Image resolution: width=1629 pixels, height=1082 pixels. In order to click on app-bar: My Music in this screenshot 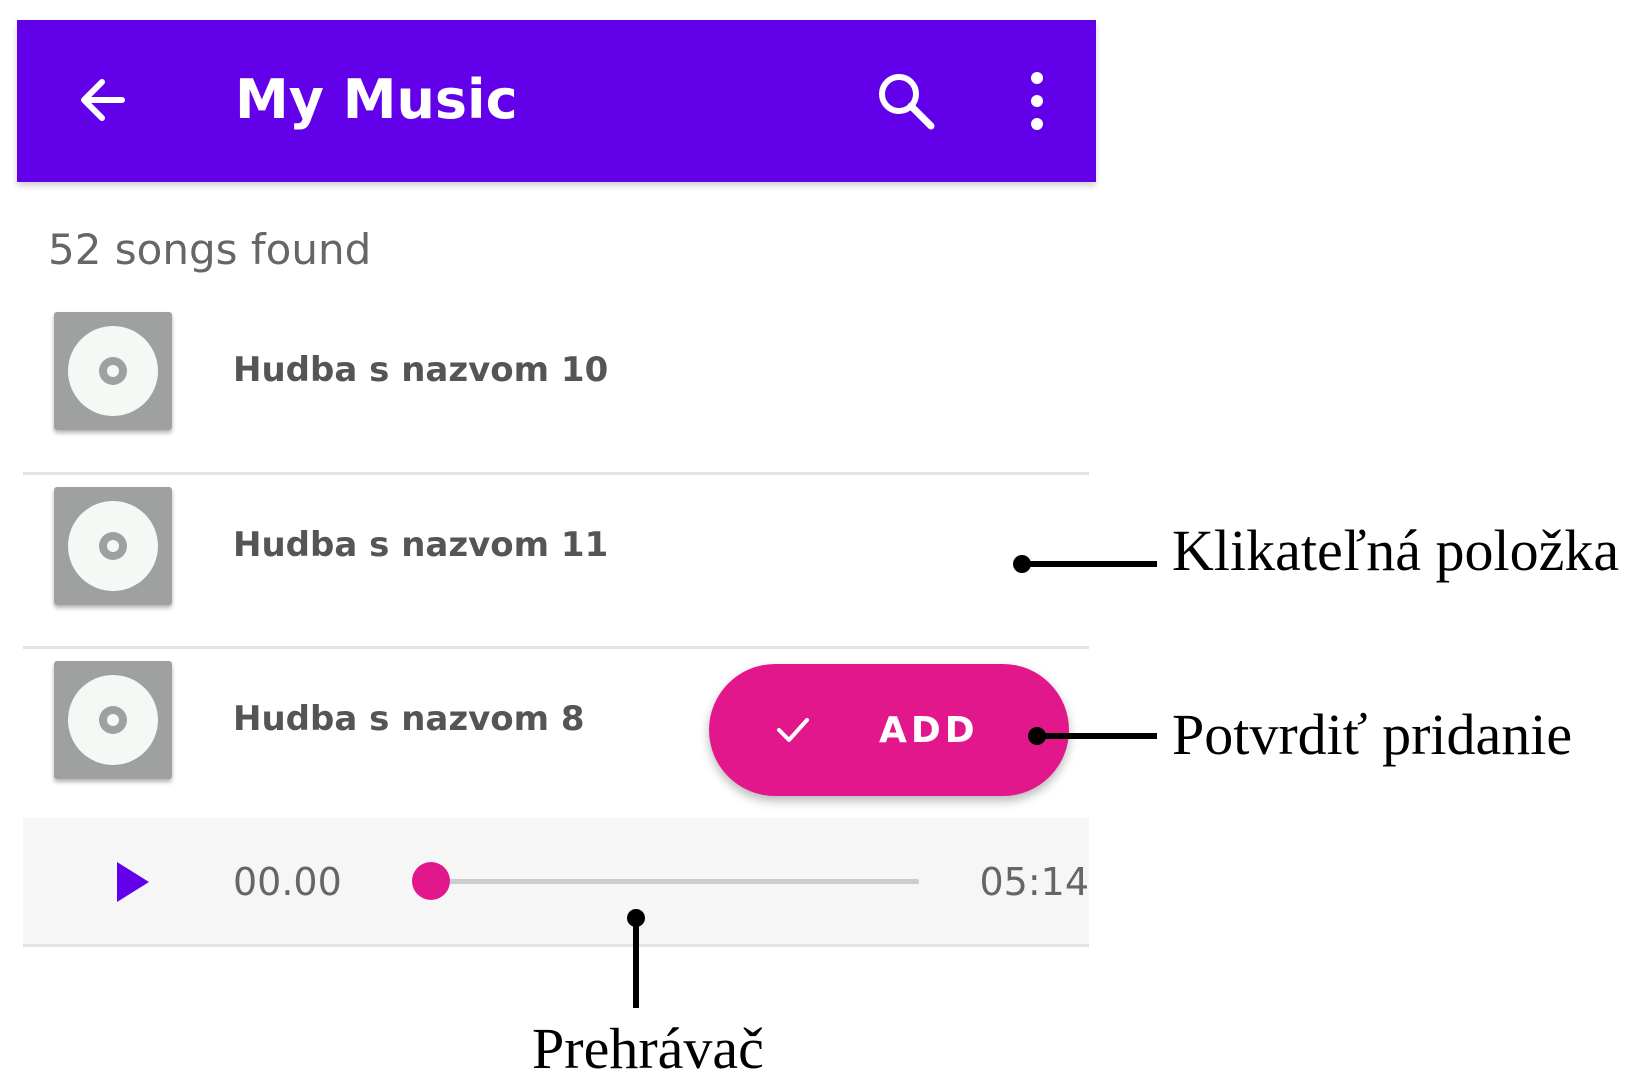, I will do `click(556, 101)`.